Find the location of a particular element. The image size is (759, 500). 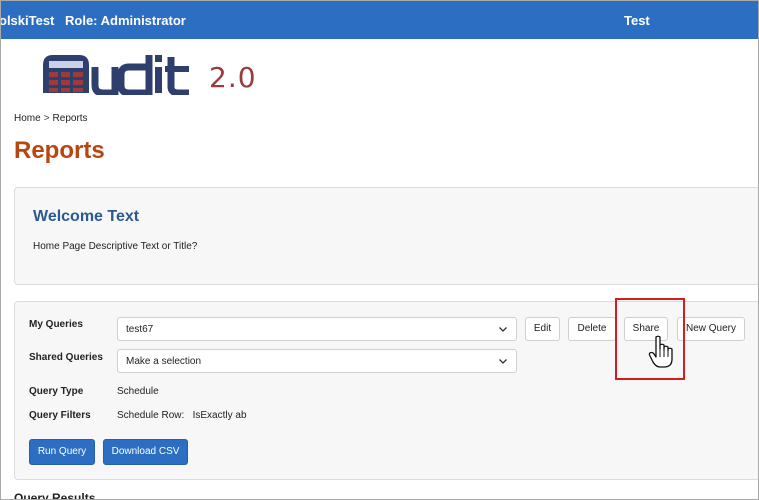

hand-pointer-icon is located at coordinates (660, 351).